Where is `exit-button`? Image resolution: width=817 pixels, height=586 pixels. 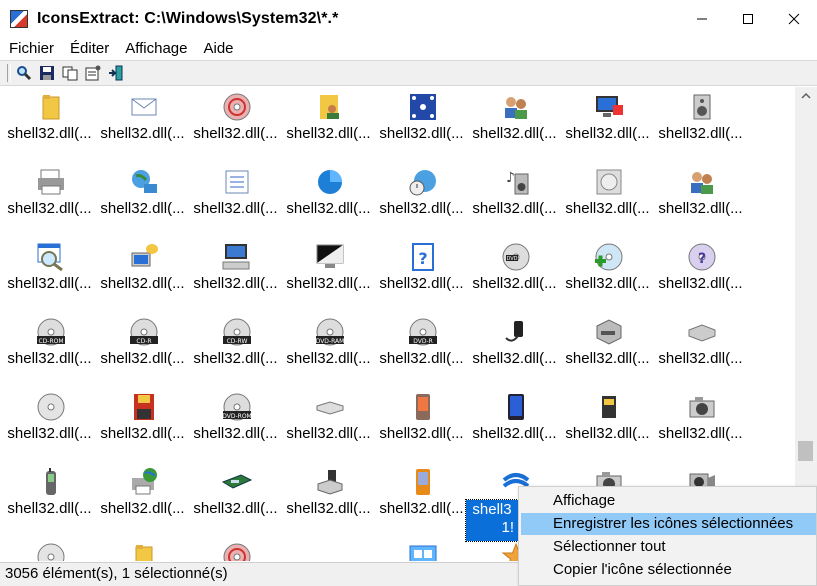
exit-button is located at coordinates (116, 73).